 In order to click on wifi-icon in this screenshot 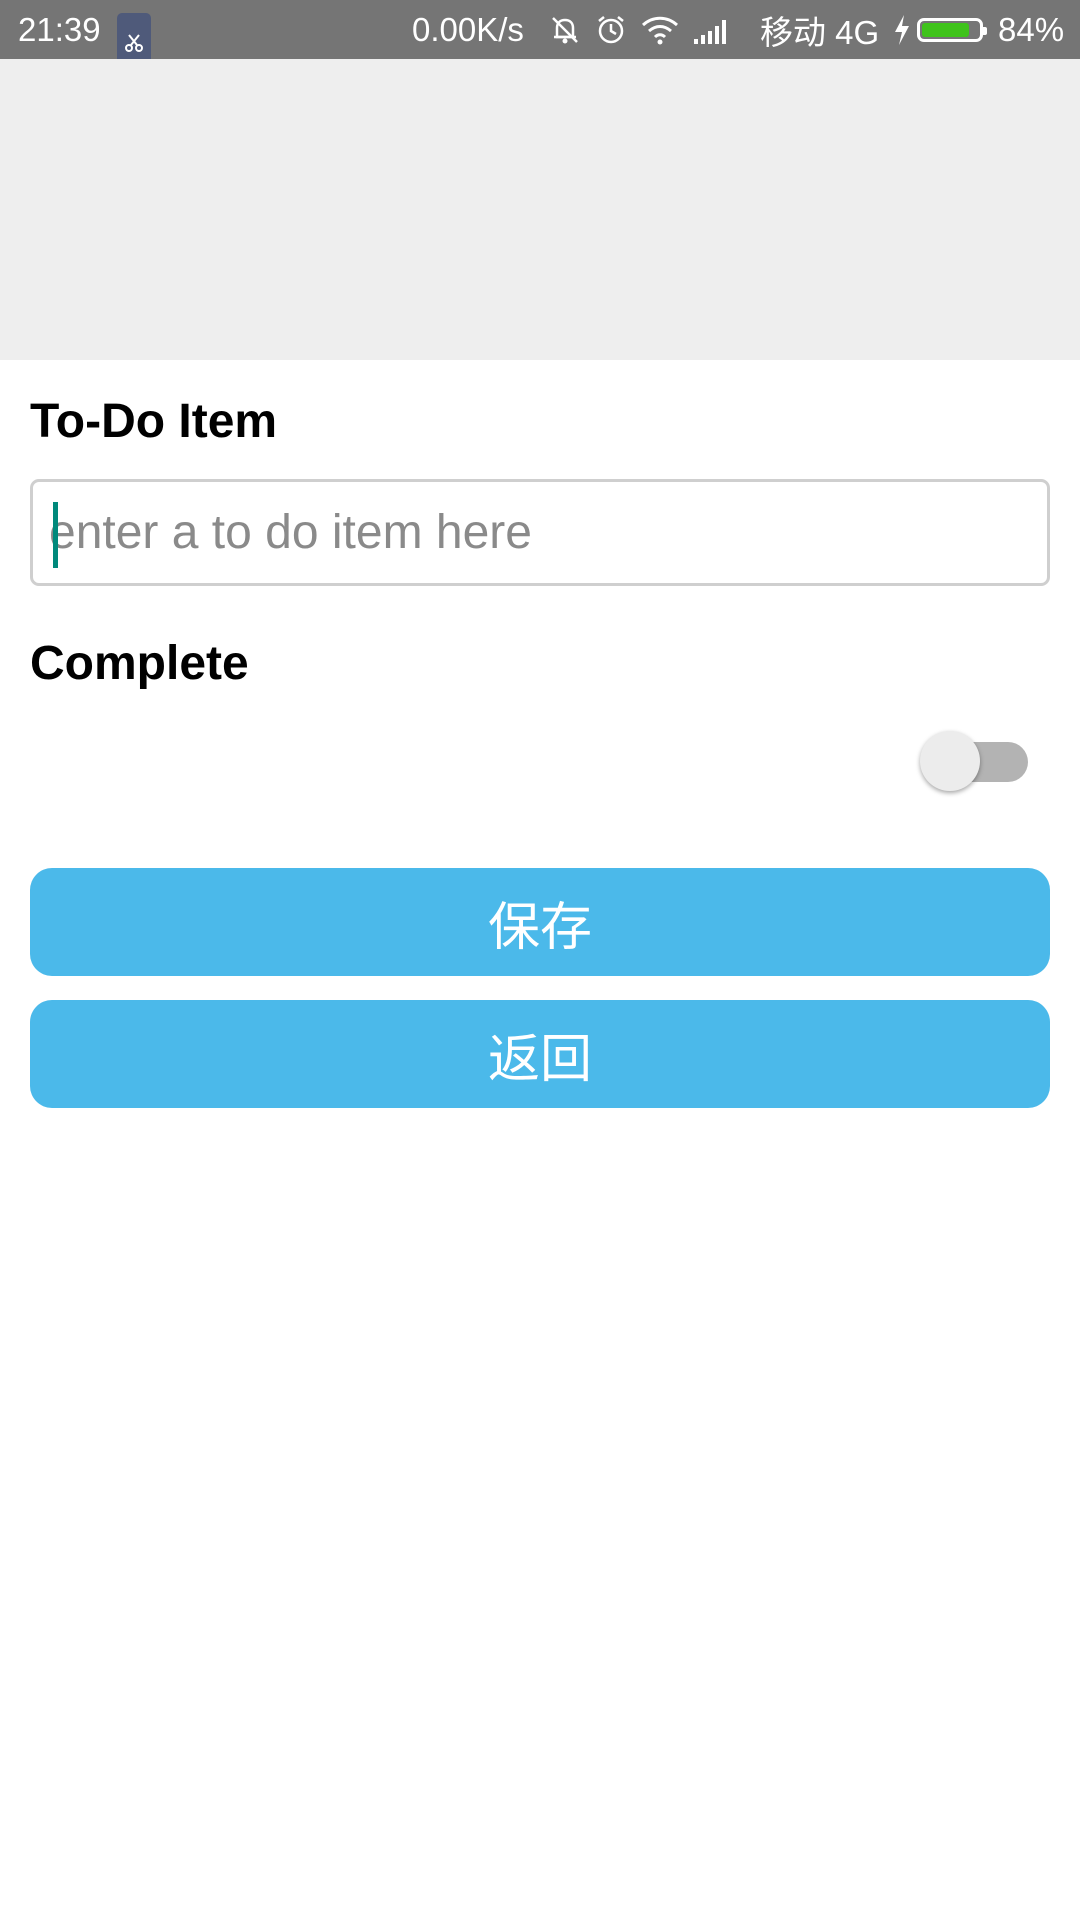, I will do `click(660, 30)`.